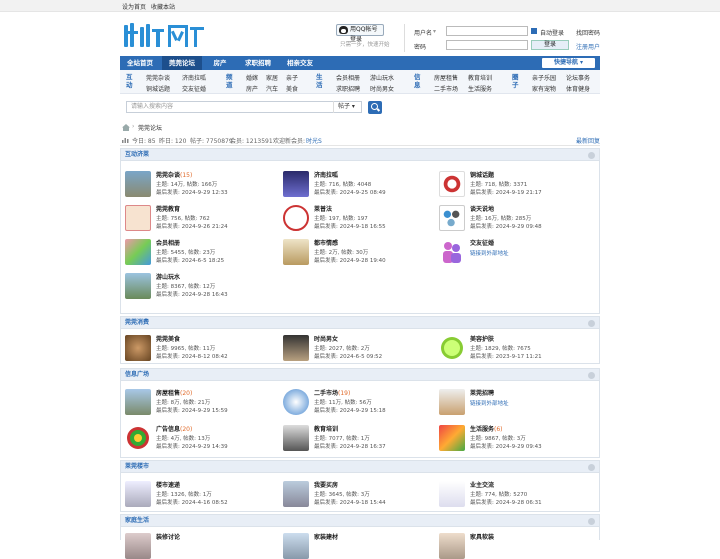 The height and width of the screenshot is (559, 720). Describe the element at coordinates (292, 77) in the screenshot. I see `subnav-item: 亲子` at that location.